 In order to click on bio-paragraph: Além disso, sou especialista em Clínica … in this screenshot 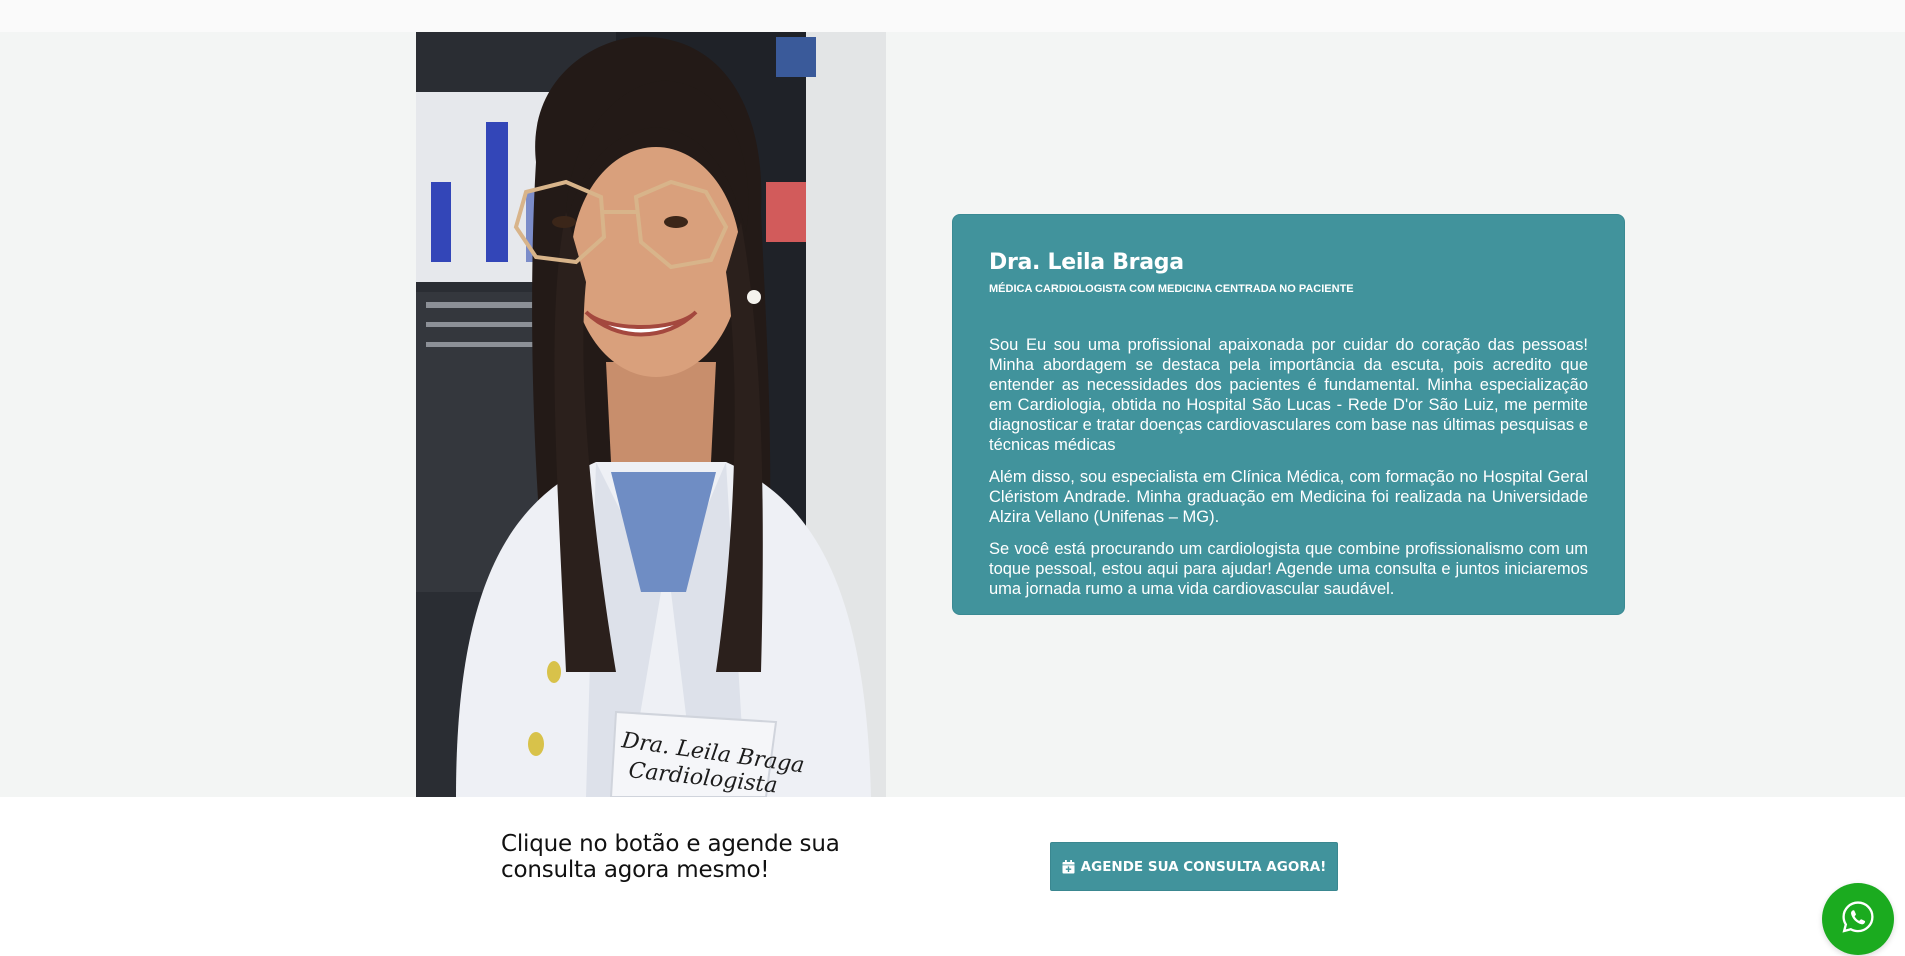, I will do `click(1288, 497)`.